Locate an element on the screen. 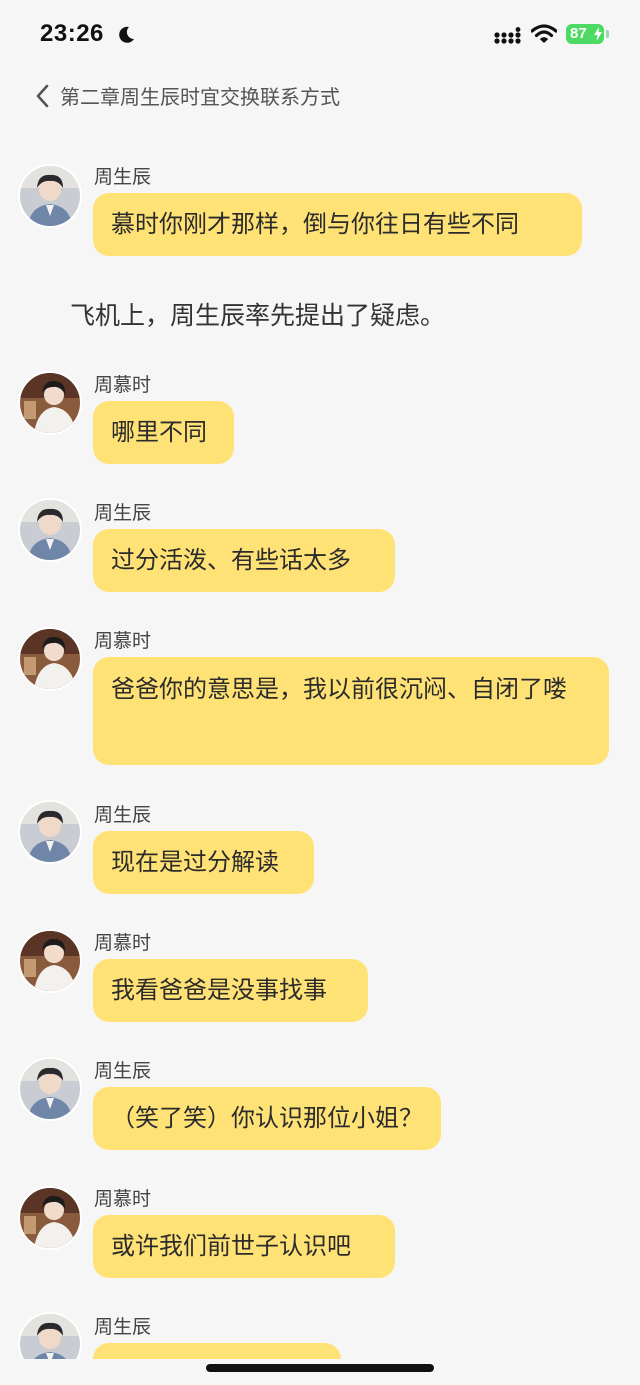 Image resolution: width=640 pixels, height=1385 pixels. message-bubble: 过分活泼、有些话太多 is located at coordinates (244, 560).